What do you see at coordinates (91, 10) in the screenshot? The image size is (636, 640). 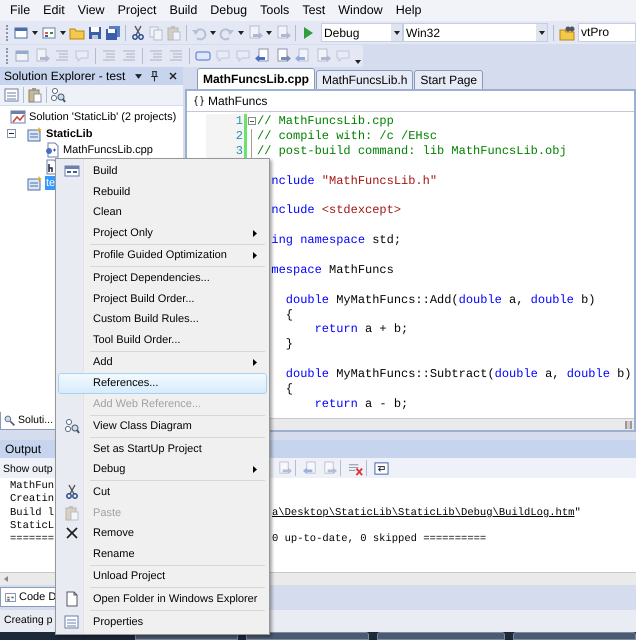 I see `menu-item: View` at bounding box center [91, 10].